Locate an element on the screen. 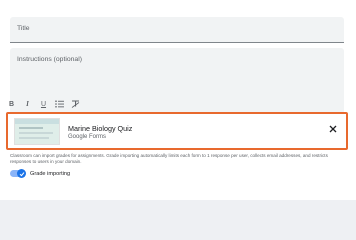  toggle-knob is located at coordinates (21, 173).